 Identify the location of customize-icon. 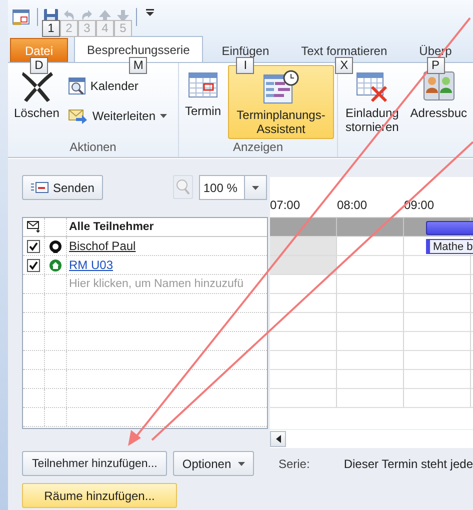
(150, 12).